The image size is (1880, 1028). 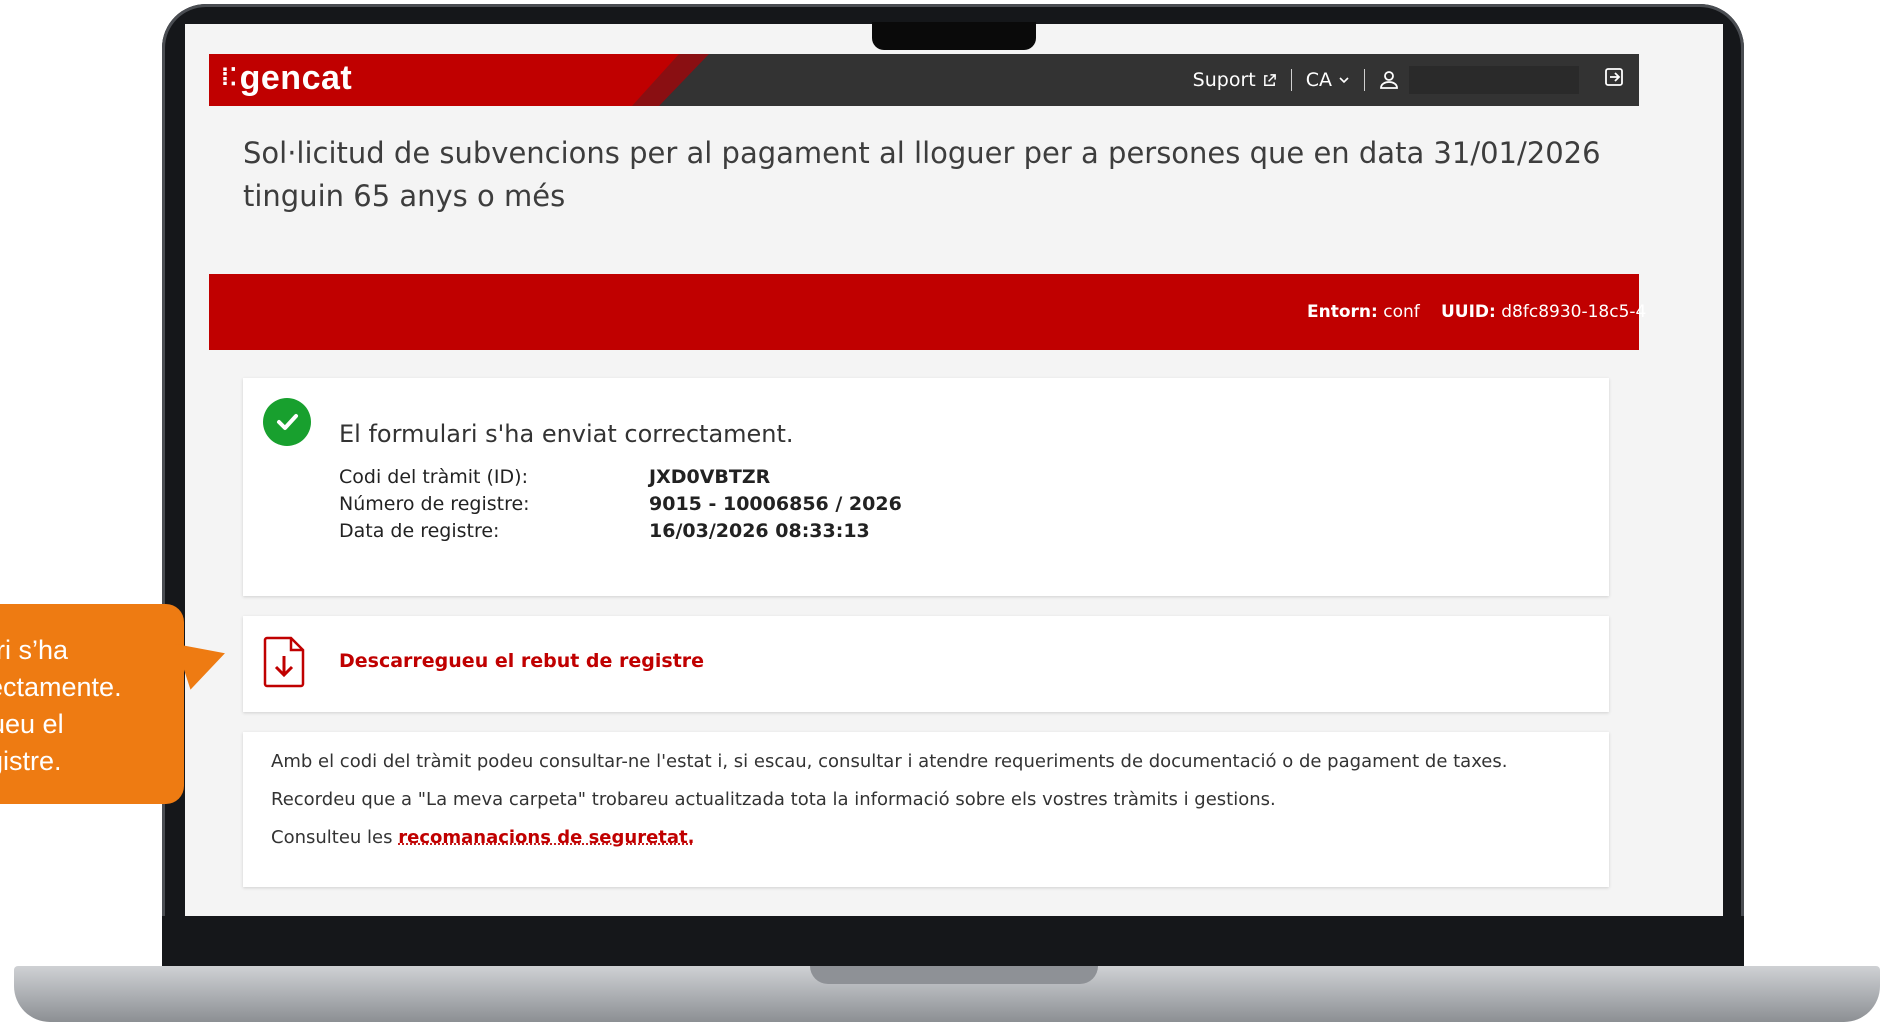 I want to click on logo-dots-icon: ⁞⁚, so click(x=229, y=77).